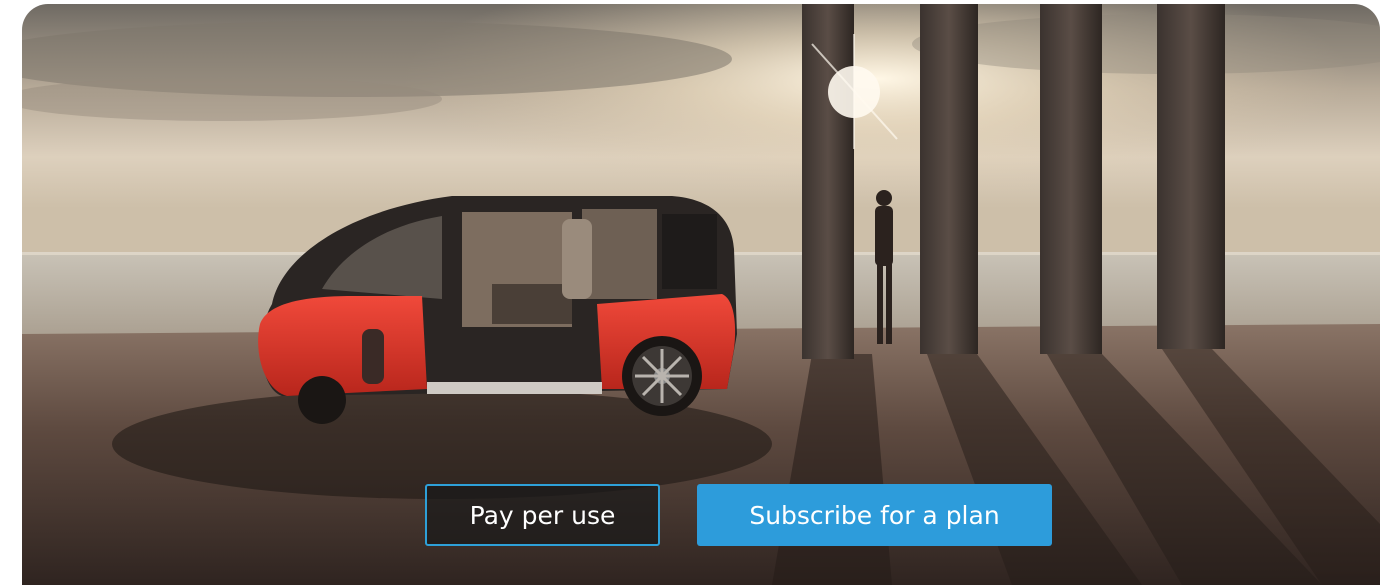 The image size is (1397, 585). I want to click on subscribe-plan-button: Subscribe for a plan, so click(874, 515).